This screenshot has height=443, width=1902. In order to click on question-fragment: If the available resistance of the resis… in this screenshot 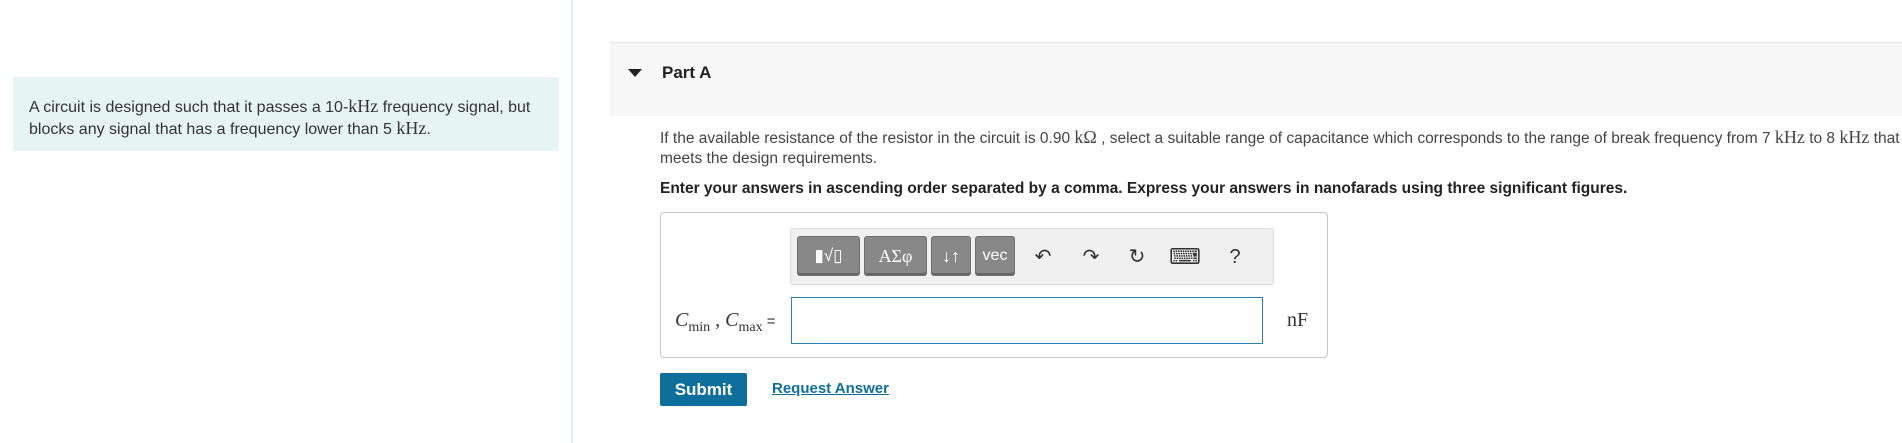, I will do `click(867, 138)`.